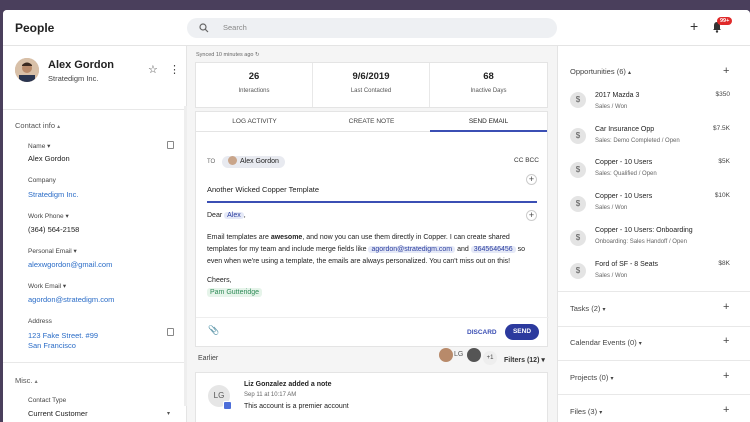 Image resolution: width=750 pixels, height=422 pixels. What do you see at coordinates (47, 286) in the screenshot?
I see `work-email-label: Work Email ▾` at bounding box center [47, 286].